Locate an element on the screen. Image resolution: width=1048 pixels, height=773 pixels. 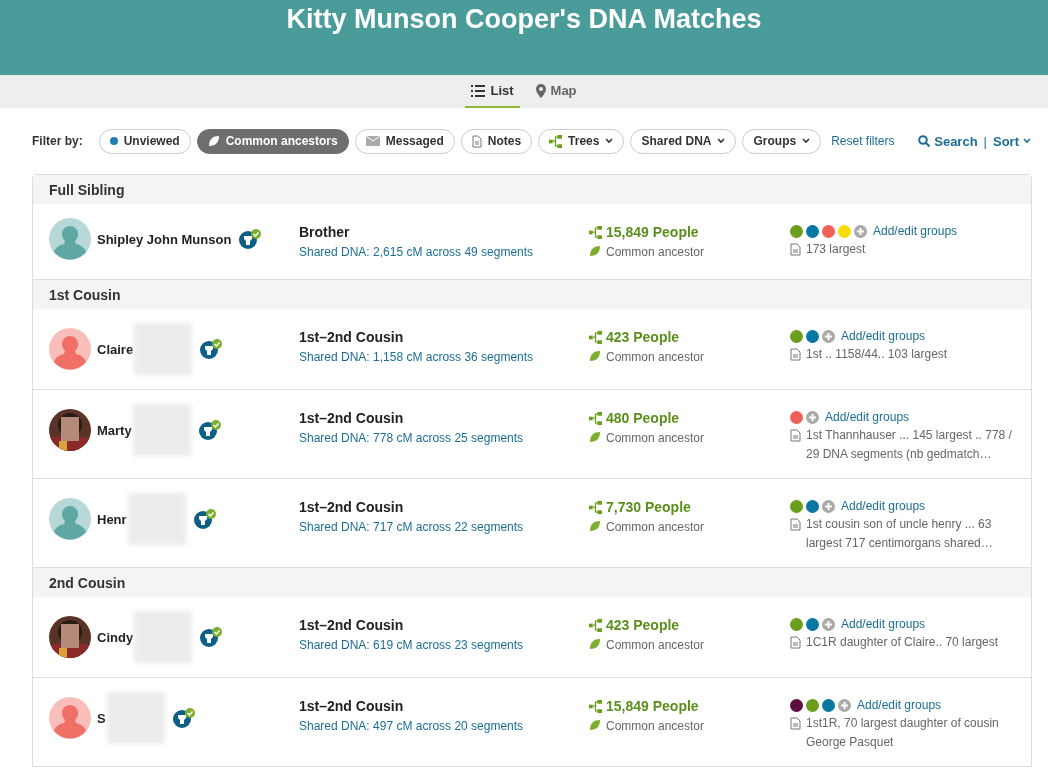
view-tab: List is located at coordinates (492, 91).